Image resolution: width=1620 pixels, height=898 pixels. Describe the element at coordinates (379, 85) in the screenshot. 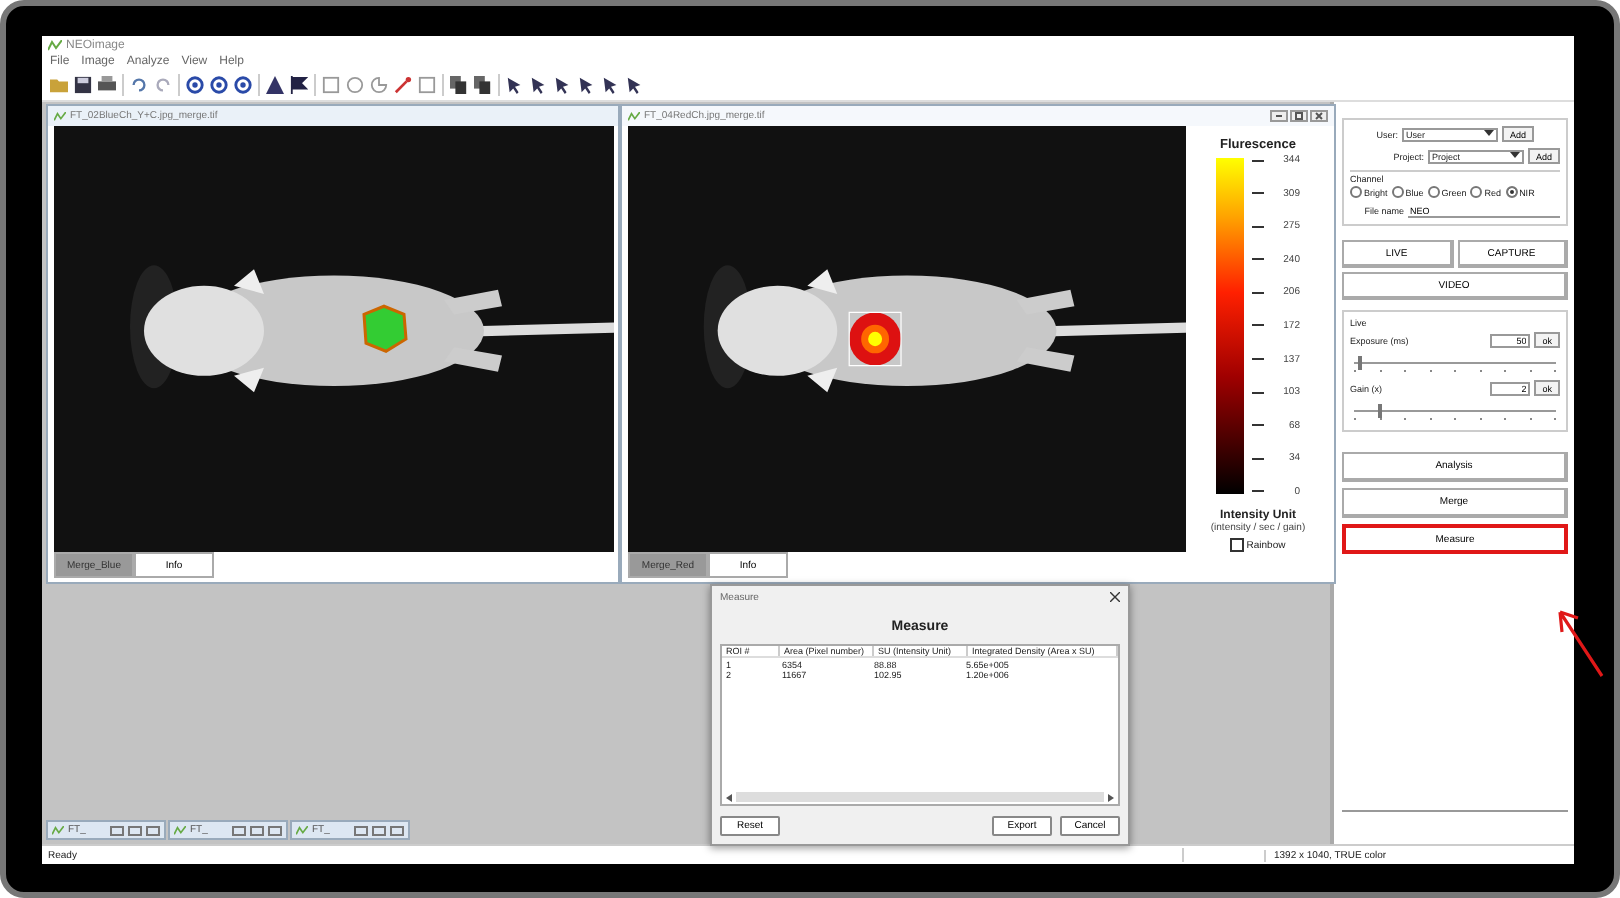

I see `pie-icon` at that location.